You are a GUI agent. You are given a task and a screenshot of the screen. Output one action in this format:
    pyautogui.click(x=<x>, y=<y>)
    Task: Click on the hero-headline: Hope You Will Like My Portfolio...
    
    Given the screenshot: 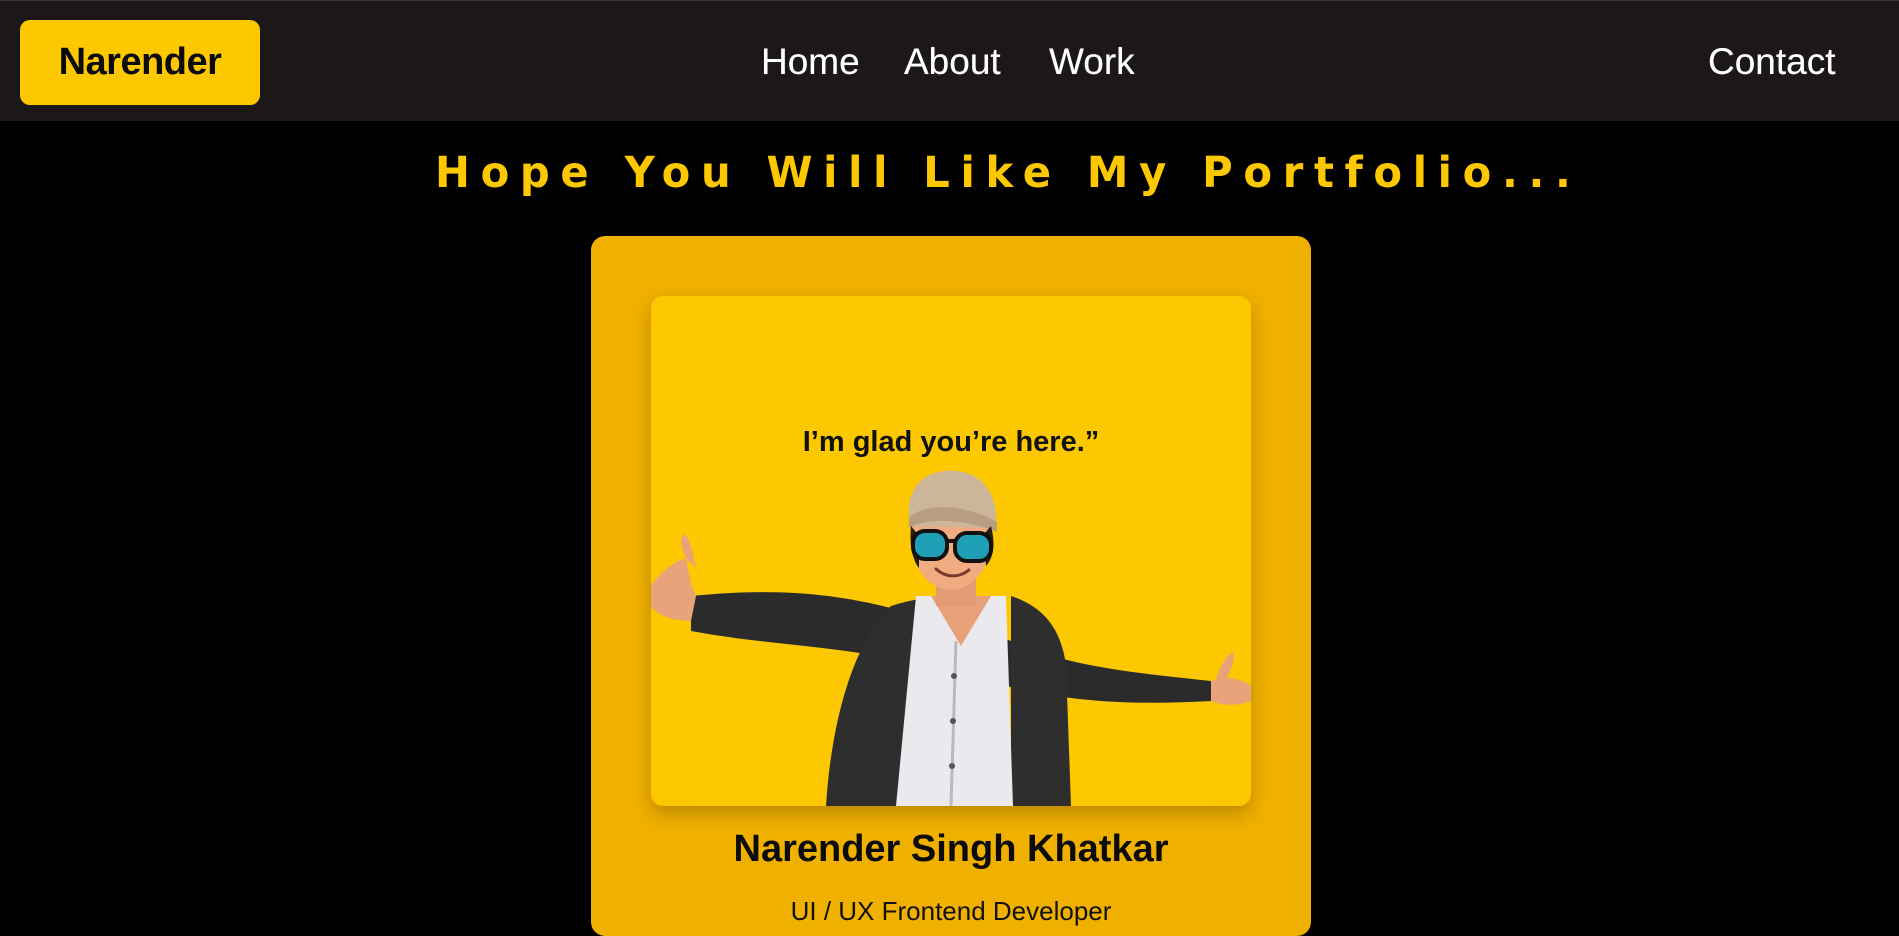 What is the action you would take?
    pyautogui.click(x=949, y=178)
    